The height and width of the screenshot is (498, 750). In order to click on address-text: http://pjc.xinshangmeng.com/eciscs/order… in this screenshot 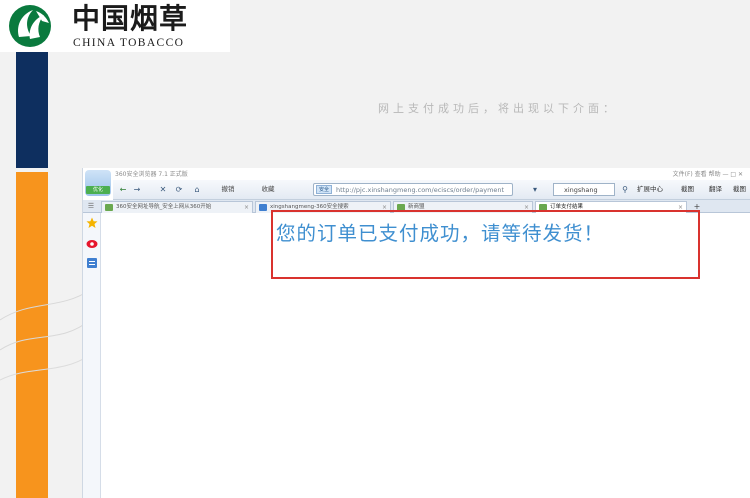, I will do `click(420, 190)`.